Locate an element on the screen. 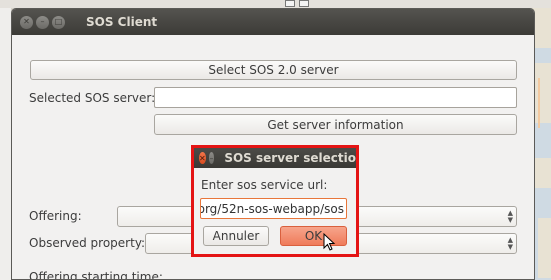 This screenshot has width=551, height=280. selected-server-field is located at coordinates (335, 97).